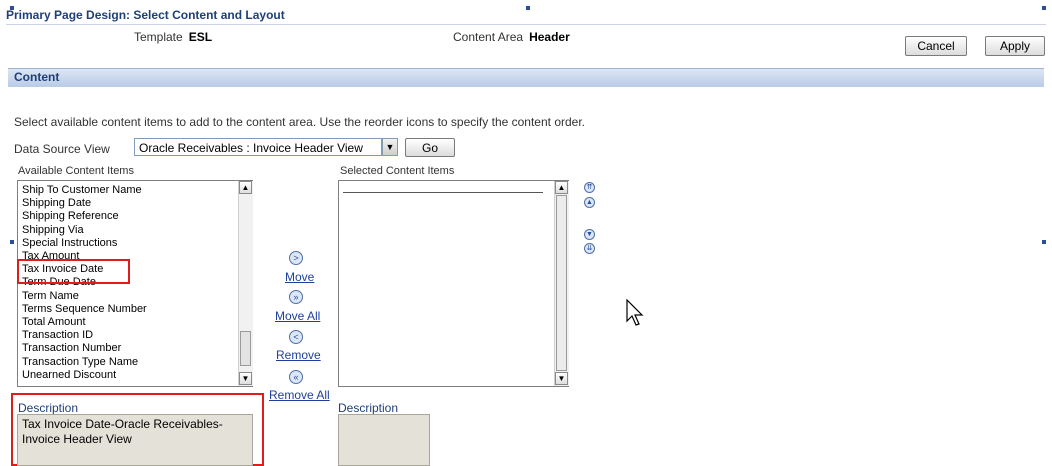 Image resolution: width=1052 pixels, height=466 pixels. What do you see at coordinates (128, 243) in the screenshot?
I see `list-item: Special Instructions` at bounding box center [128, 243].